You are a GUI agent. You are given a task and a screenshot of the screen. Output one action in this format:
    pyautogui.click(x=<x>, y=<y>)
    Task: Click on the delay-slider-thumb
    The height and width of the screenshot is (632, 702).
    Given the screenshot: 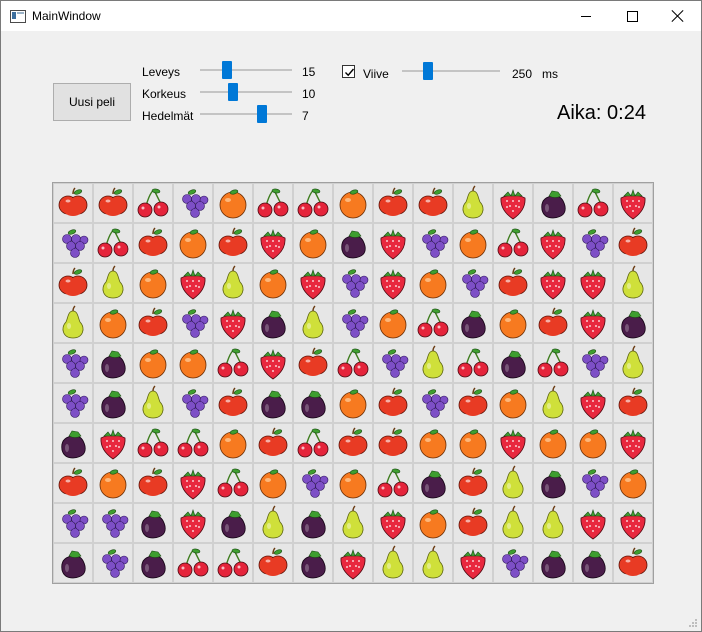 What is the action you would take?
    pyautogui.click(x=428, y=71)
    